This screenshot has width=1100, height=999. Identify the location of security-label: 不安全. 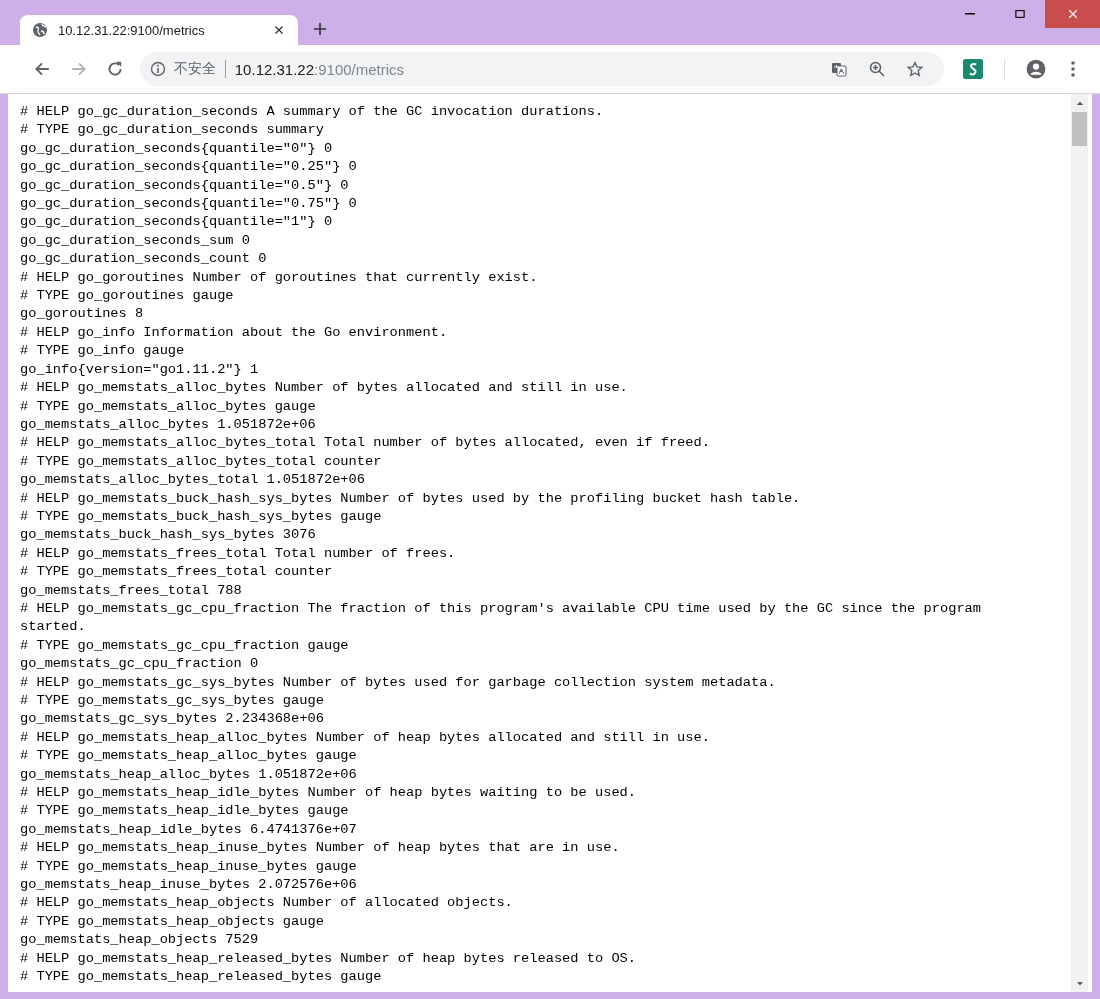
(194, 69).